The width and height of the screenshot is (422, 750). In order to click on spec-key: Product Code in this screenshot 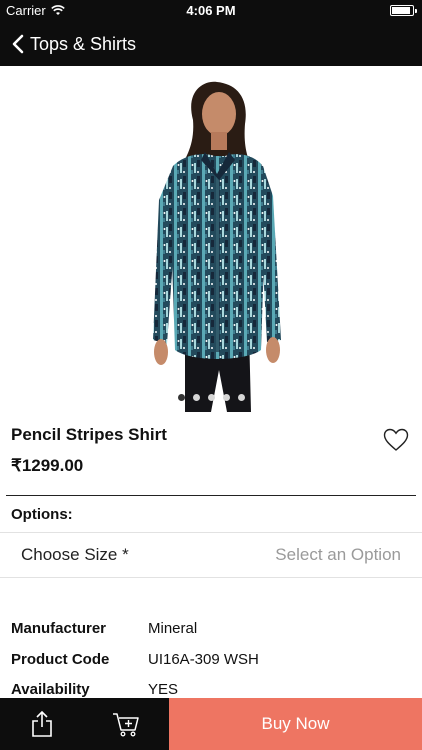, I will do `click(60, 659)`.